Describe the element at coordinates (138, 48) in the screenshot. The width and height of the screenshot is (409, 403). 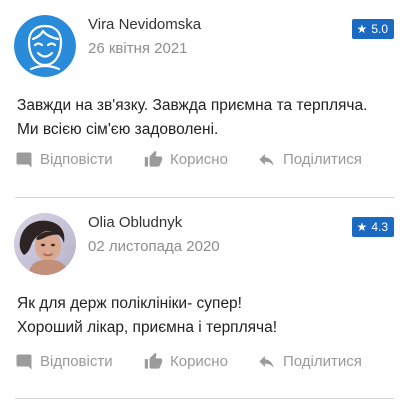
I see `review-date: 26 квітня 2021` at that location.